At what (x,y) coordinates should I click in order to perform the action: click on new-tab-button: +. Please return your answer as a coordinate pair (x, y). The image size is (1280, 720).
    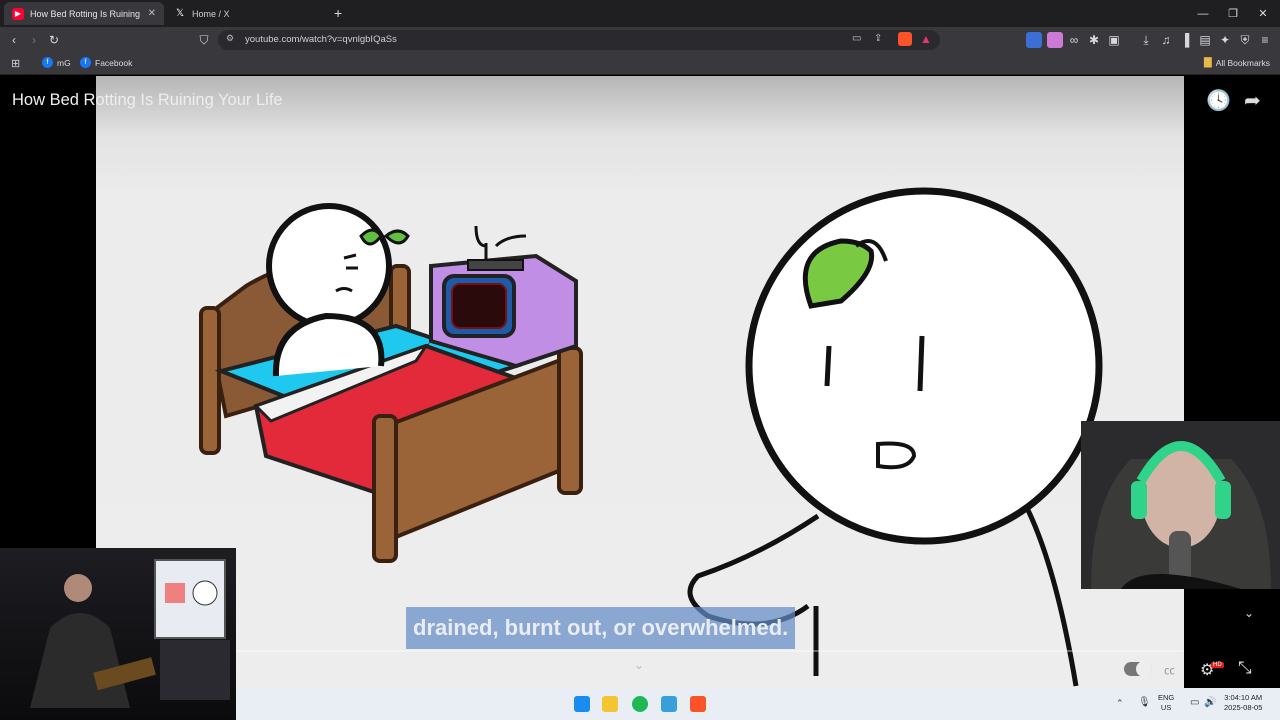
    Looking at the image, I should click on (338, 13).